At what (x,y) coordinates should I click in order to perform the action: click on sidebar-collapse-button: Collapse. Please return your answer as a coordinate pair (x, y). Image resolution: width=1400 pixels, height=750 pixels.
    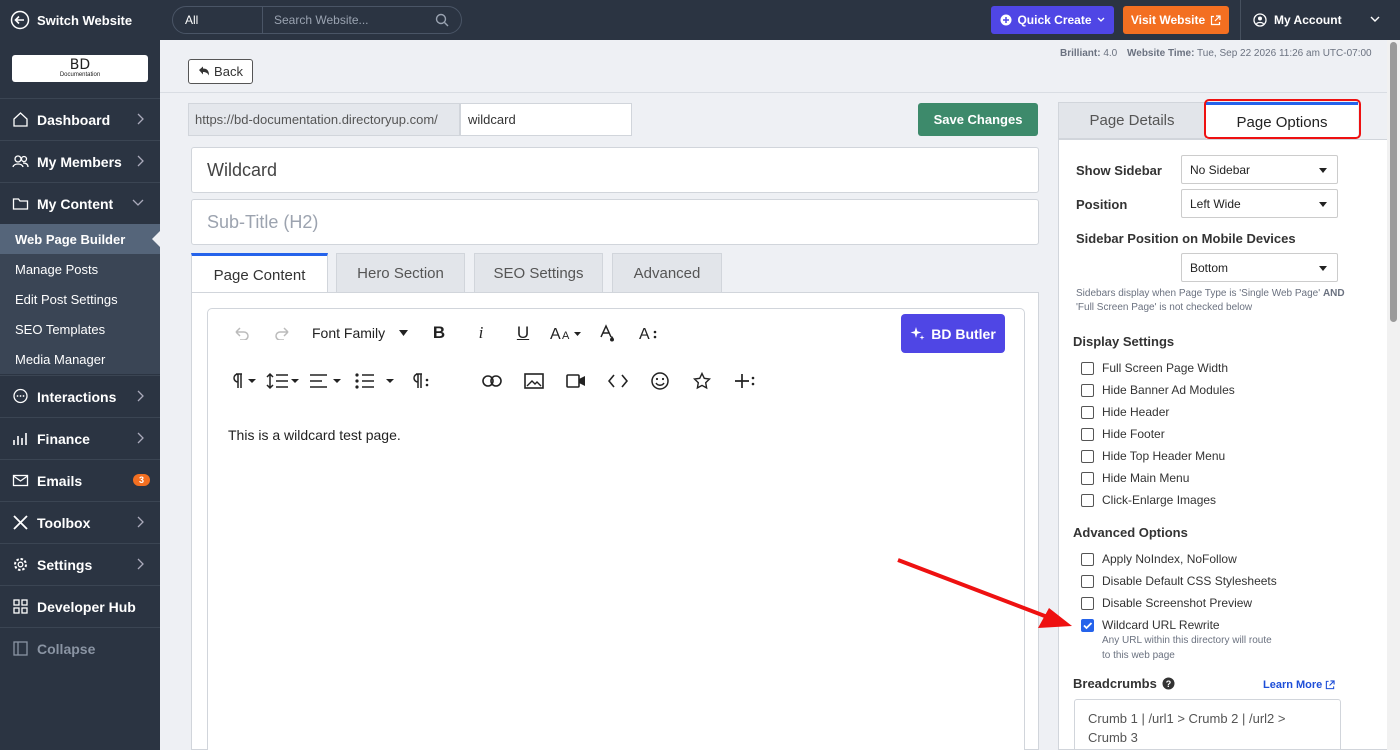
    Looking at the image, I should click on (80, 648).